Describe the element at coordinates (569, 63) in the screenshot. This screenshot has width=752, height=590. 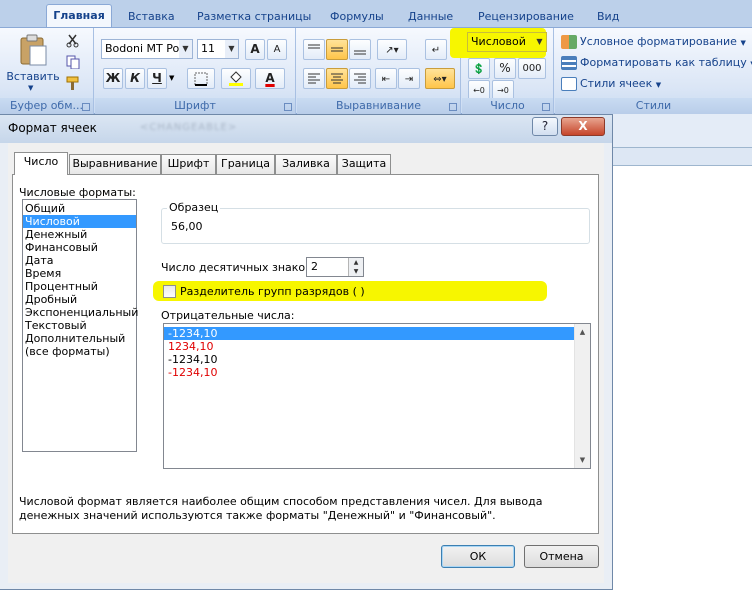
I see `table-icon` at that location.